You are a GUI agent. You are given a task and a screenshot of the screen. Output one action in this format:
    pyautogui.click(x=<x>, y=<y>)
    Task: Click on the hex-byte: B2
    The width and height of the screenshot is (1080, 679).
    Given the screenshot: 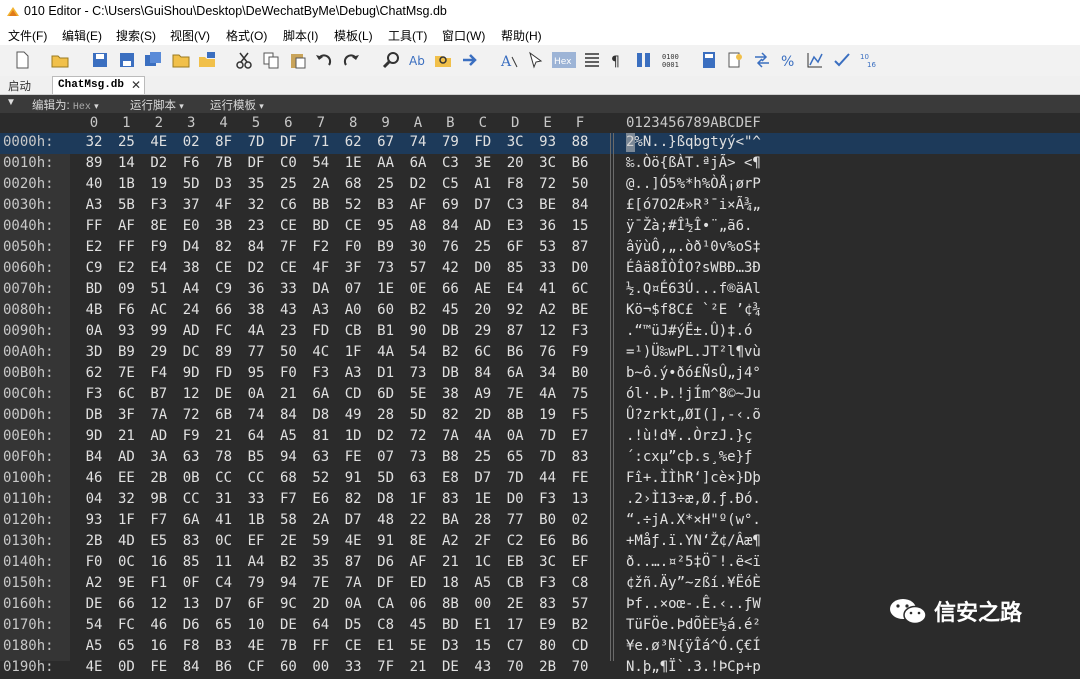 What is the action you would take?
    pyautogui.click(x=418, y=310)
    